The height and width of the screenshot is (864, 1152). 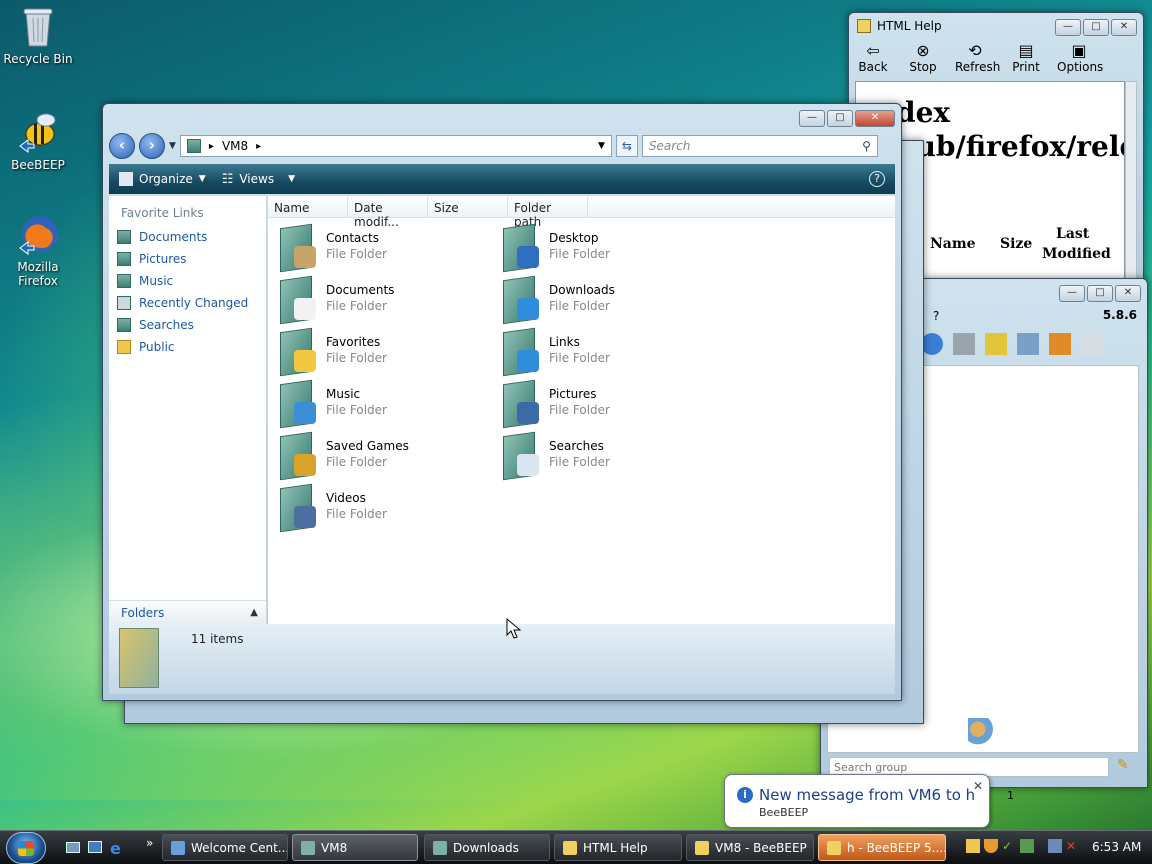 I want to click on check-icon: ✓, so click(x=1009, y=846).